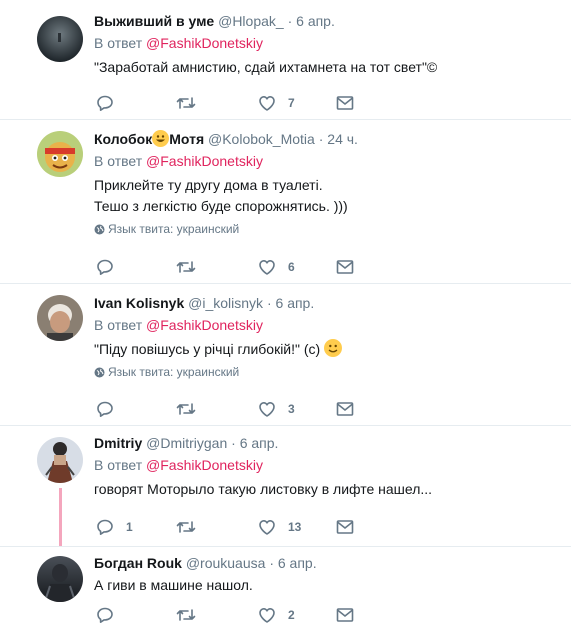  Describe the element at coordinates (276, 615) in the screenshot. I see `like-button: 2` at that location.